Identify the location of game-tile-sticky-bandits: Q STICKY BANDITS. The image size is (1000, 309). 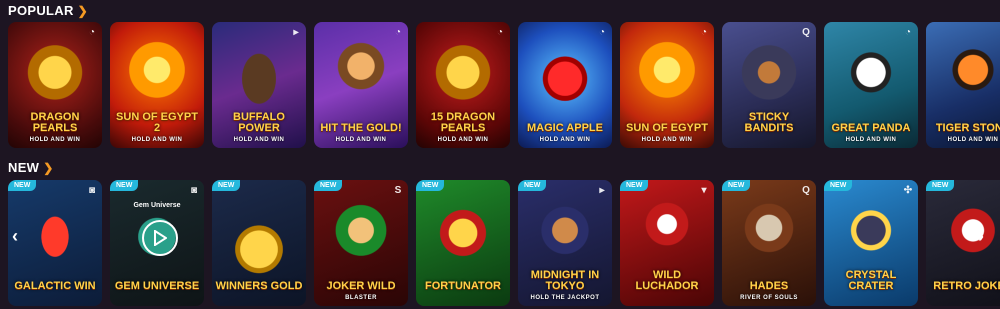
(769, 85).